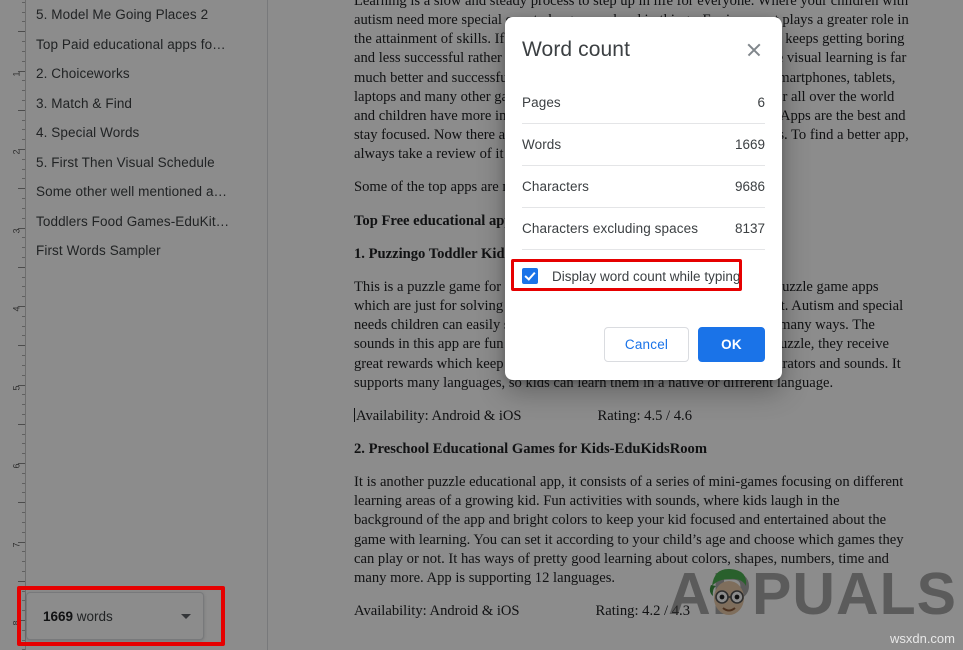 The height and width of the screenshot is (650, 963). Describe the element at coordinates (922, 638) in the screenshot. I see `site-url-watermark: wsxdn.com` at that location.